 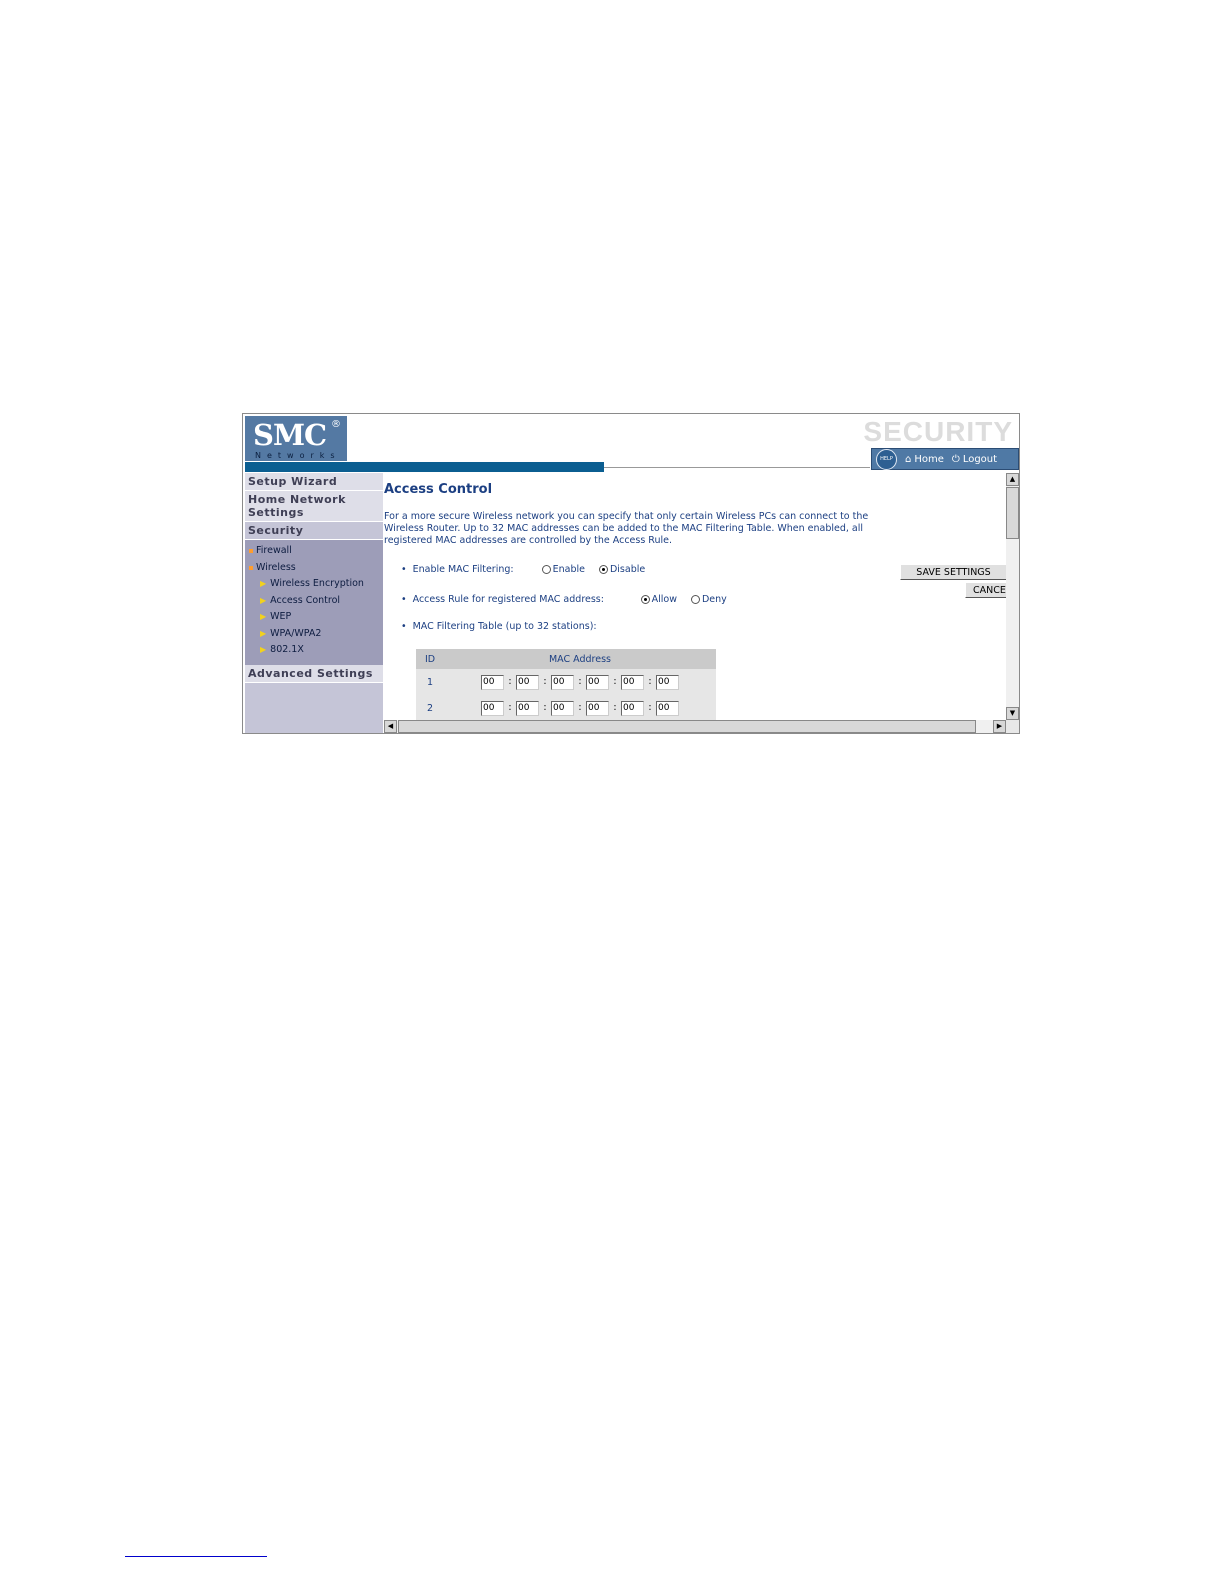 What do you see at coordinates (314, 617) in the screenshot?
I see `sidebar-item-wep: ▶ WEP` at bounding box center [314, 617].